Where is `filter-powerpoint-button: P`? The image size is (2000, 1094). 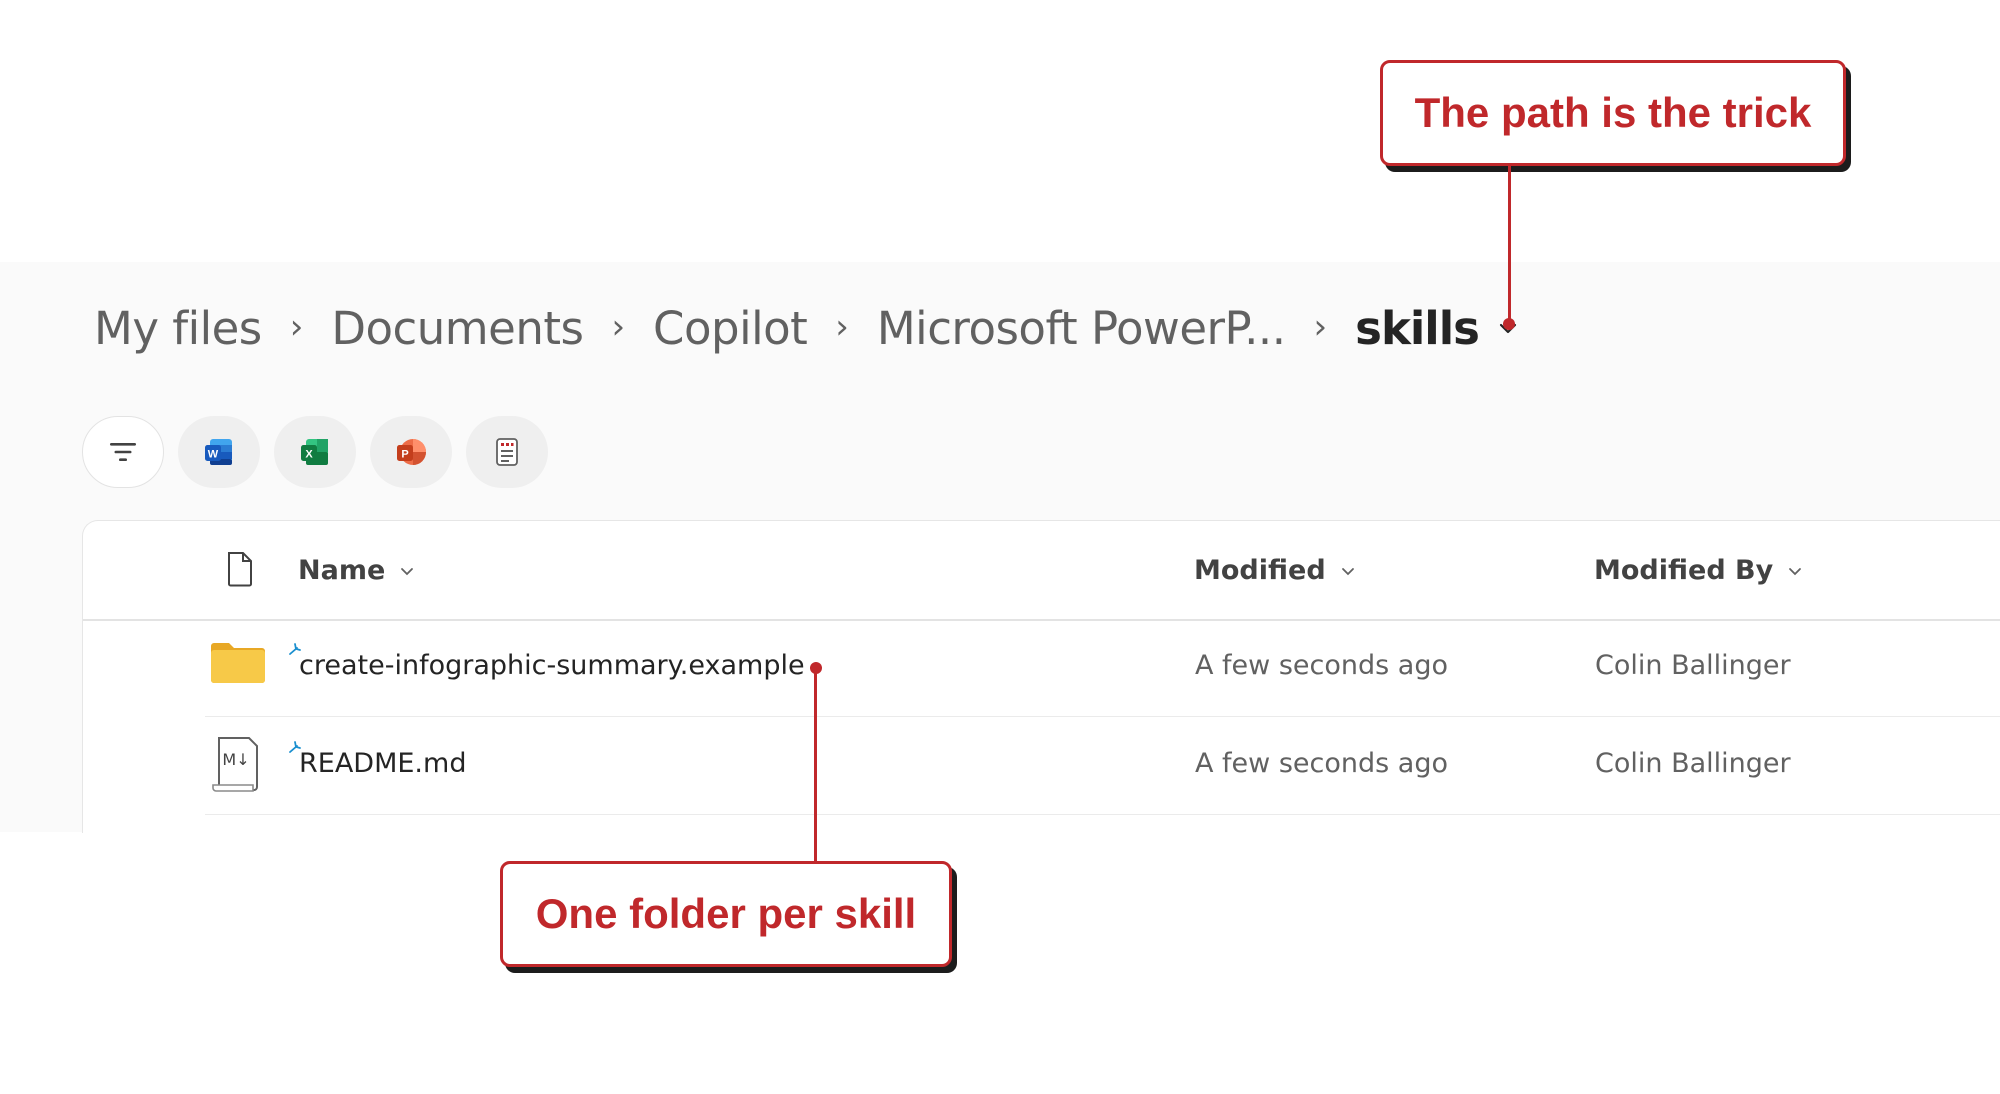 filter-powerpoint-button: P is located at coordinates (411, 452).